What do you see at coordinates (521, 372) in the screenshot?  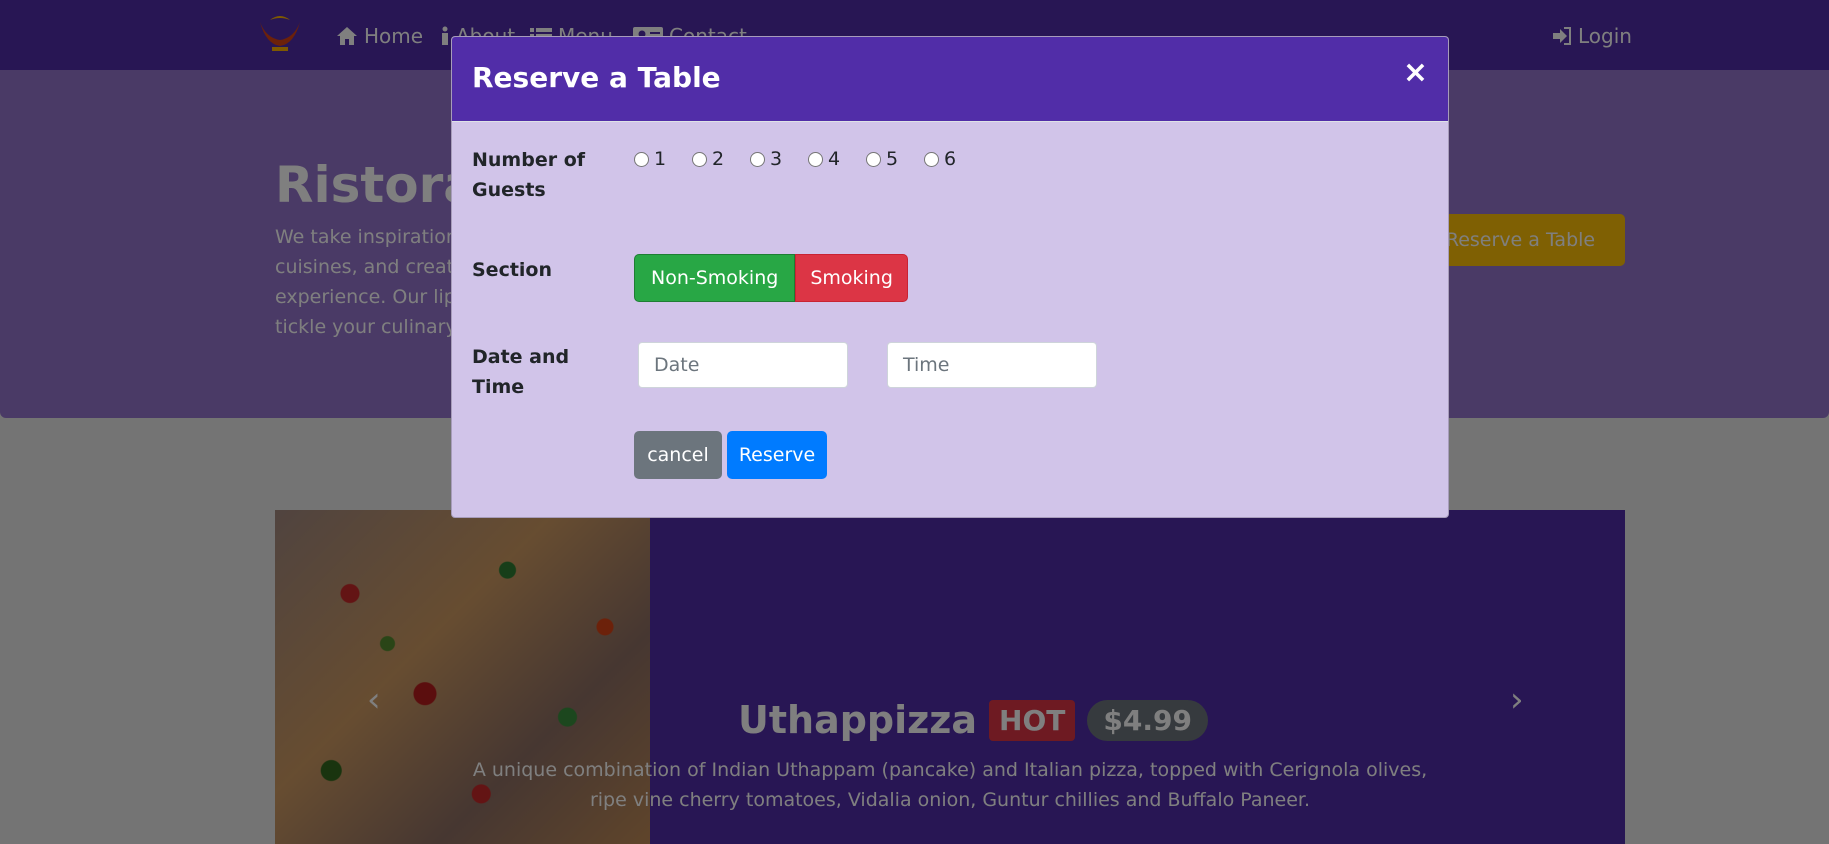 I see `datetime-label: Date and Time` at bounding box center [521, 372].